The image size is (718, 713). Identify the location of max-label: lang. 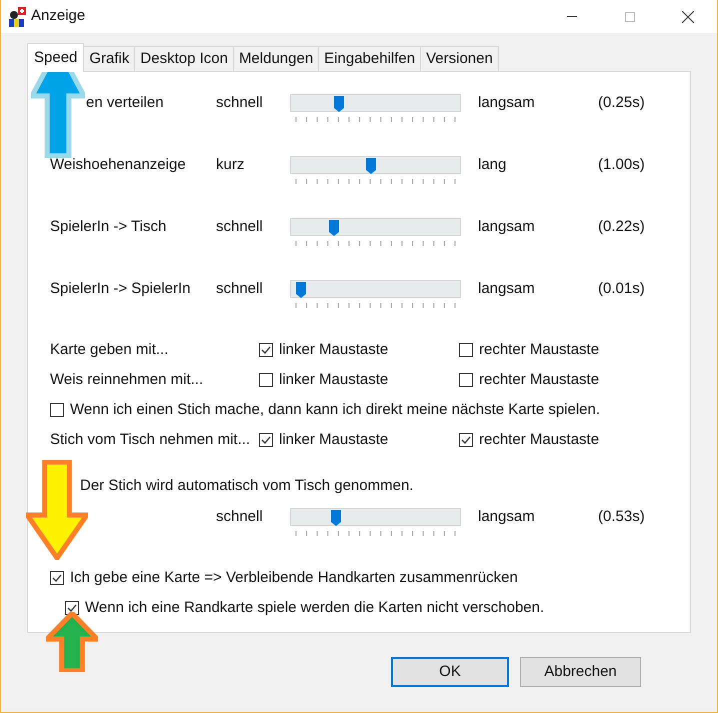
(493, 165).